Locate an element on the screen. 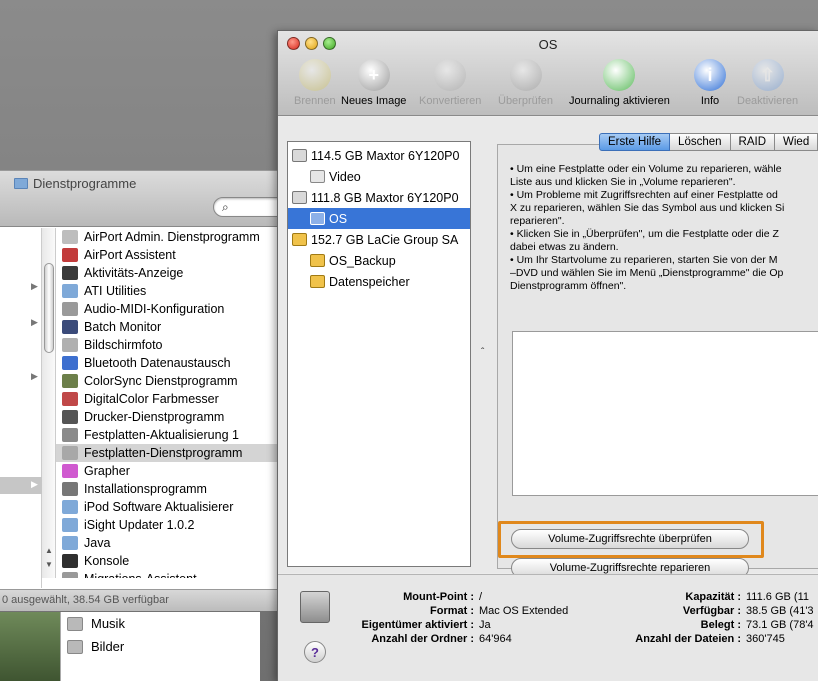 The width and height of the screenshot is (818, 681). toolbar-burn-button: Brennen is located at coordinates (315, 83).